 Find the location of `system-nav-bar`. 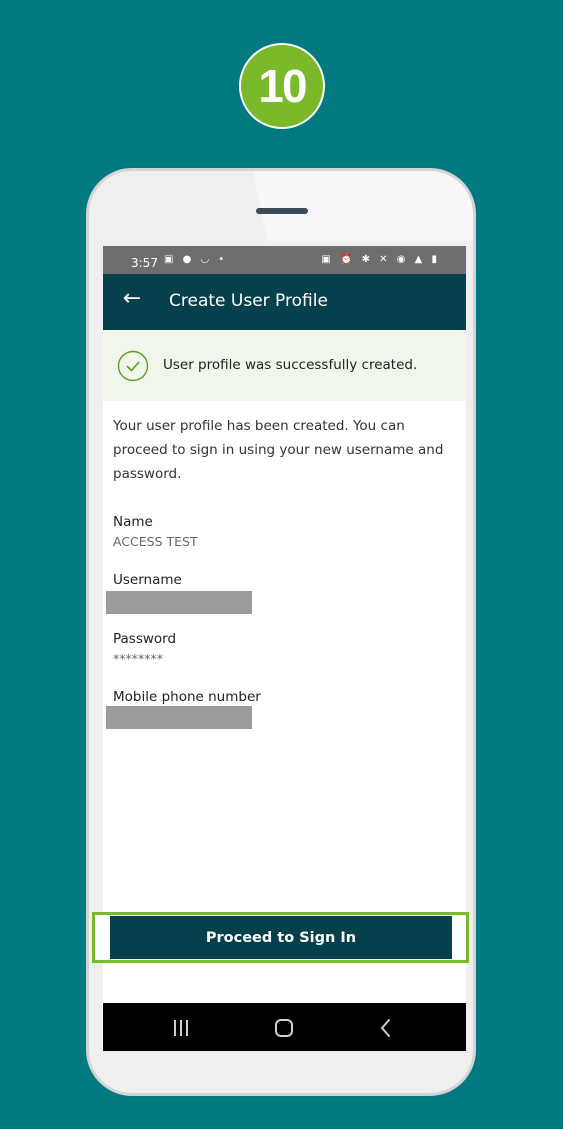

system-nav-bar is located at coordinates (284, 1027).